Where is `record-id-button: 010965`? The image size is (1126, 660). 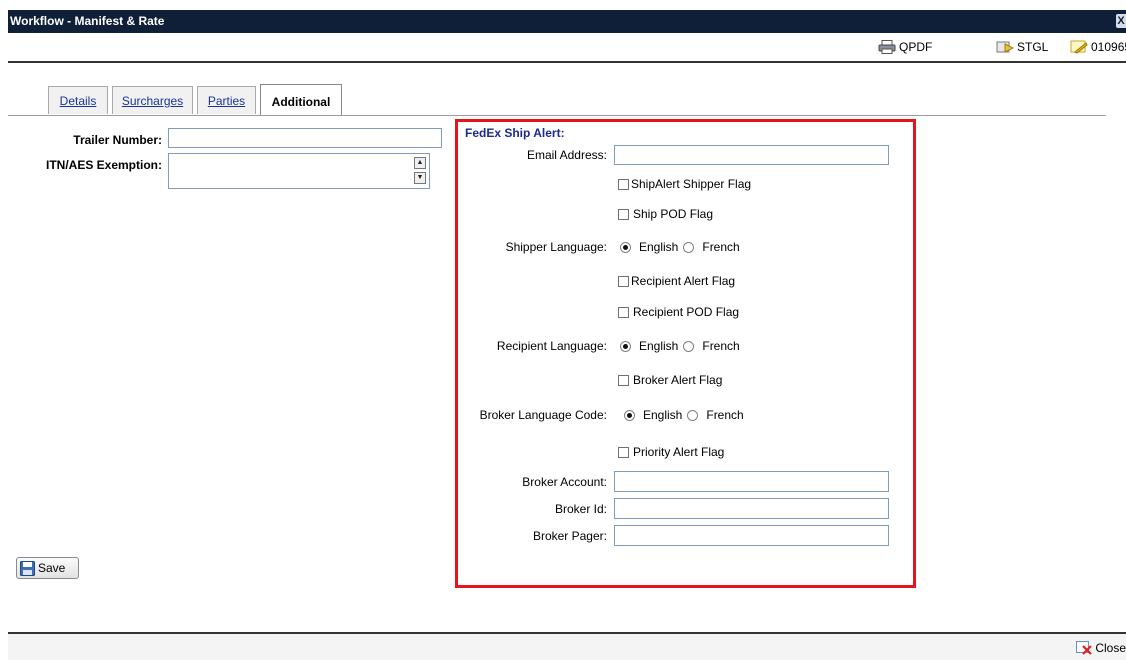
record-id-button: 010965 is located at coordinates (1098, 47).